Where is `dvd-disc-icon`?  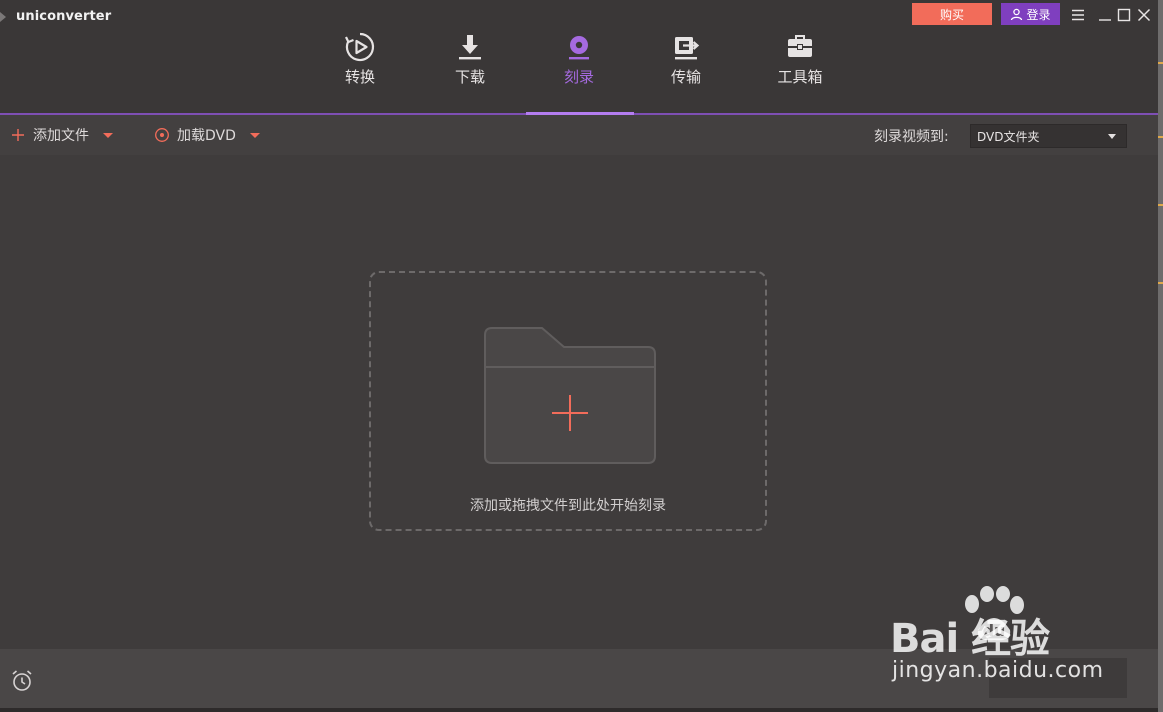
dvd-disc-icon is located at coordinates (162, 135).